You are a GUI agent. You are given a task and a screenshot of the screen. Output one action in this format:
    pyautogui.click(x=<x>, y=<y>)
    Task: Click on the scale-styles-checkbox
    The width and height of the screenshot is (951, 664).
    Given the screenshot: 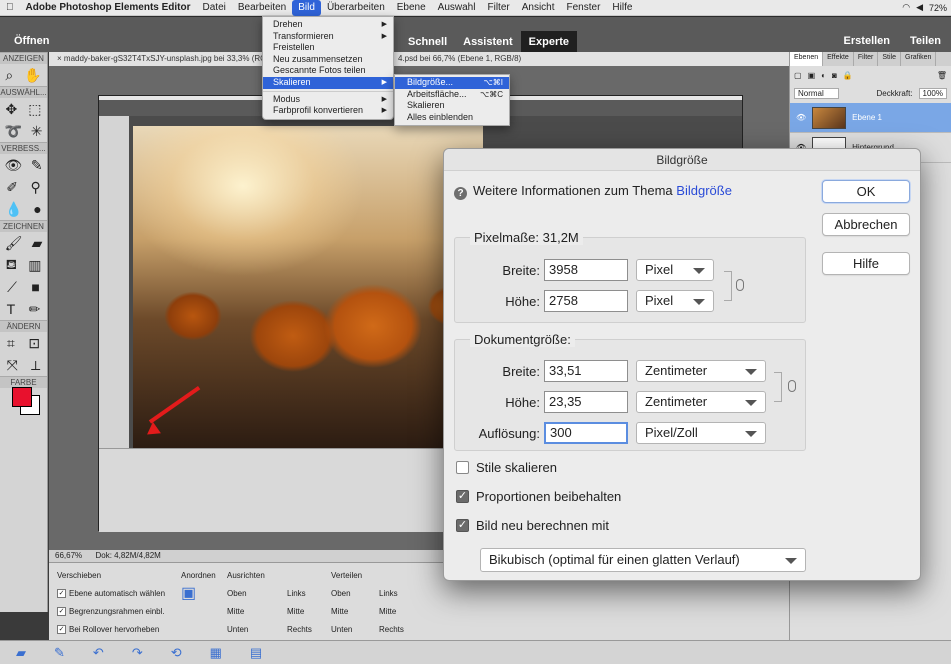 What is the action you would take?
    pyautogui.click(x=462, y=467)
    